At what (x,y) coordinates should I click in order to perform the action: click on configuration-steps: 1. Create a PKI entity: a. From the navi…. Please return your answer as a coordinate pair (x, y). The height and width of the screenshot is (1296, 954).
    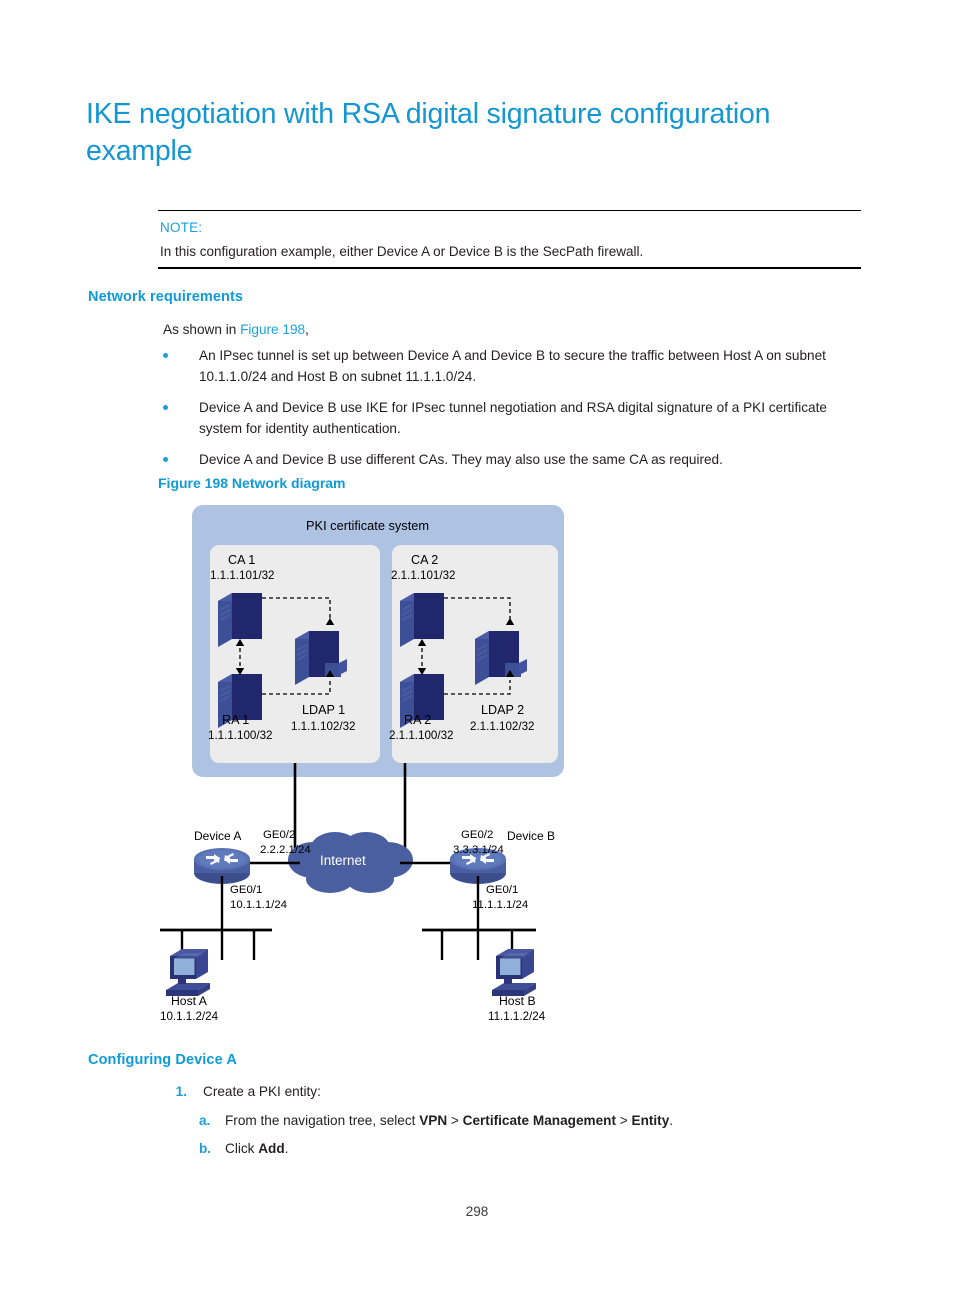
    Looking at the image, I should click on (513, 1124).